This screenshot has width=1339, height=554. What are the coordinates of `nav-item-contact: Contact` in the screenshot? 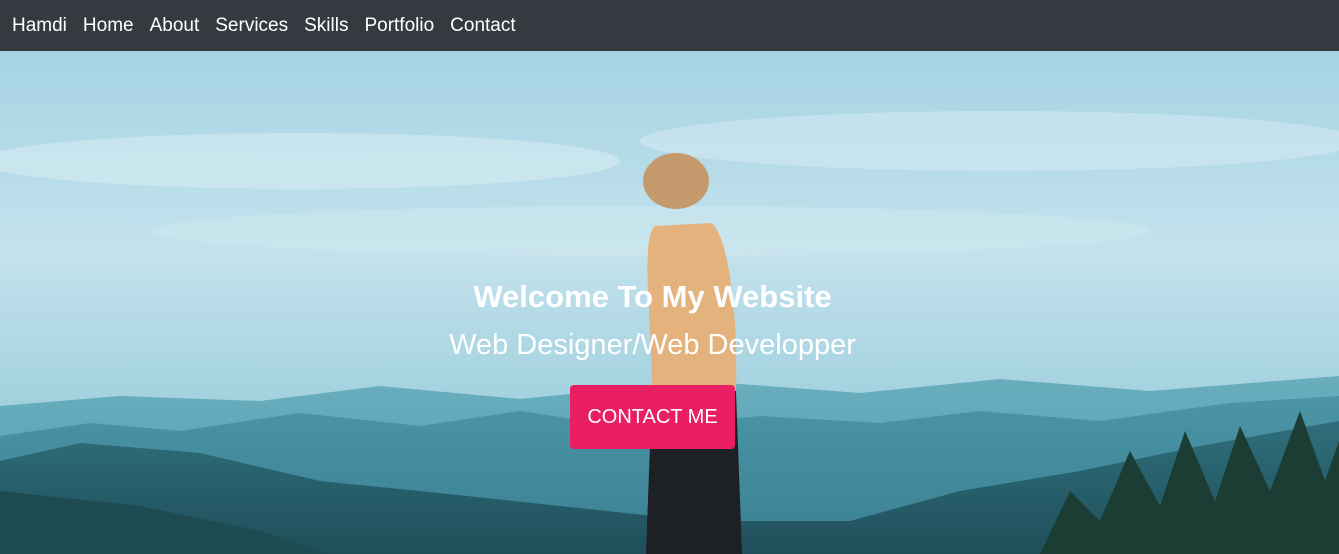 It's located at (482, 26).